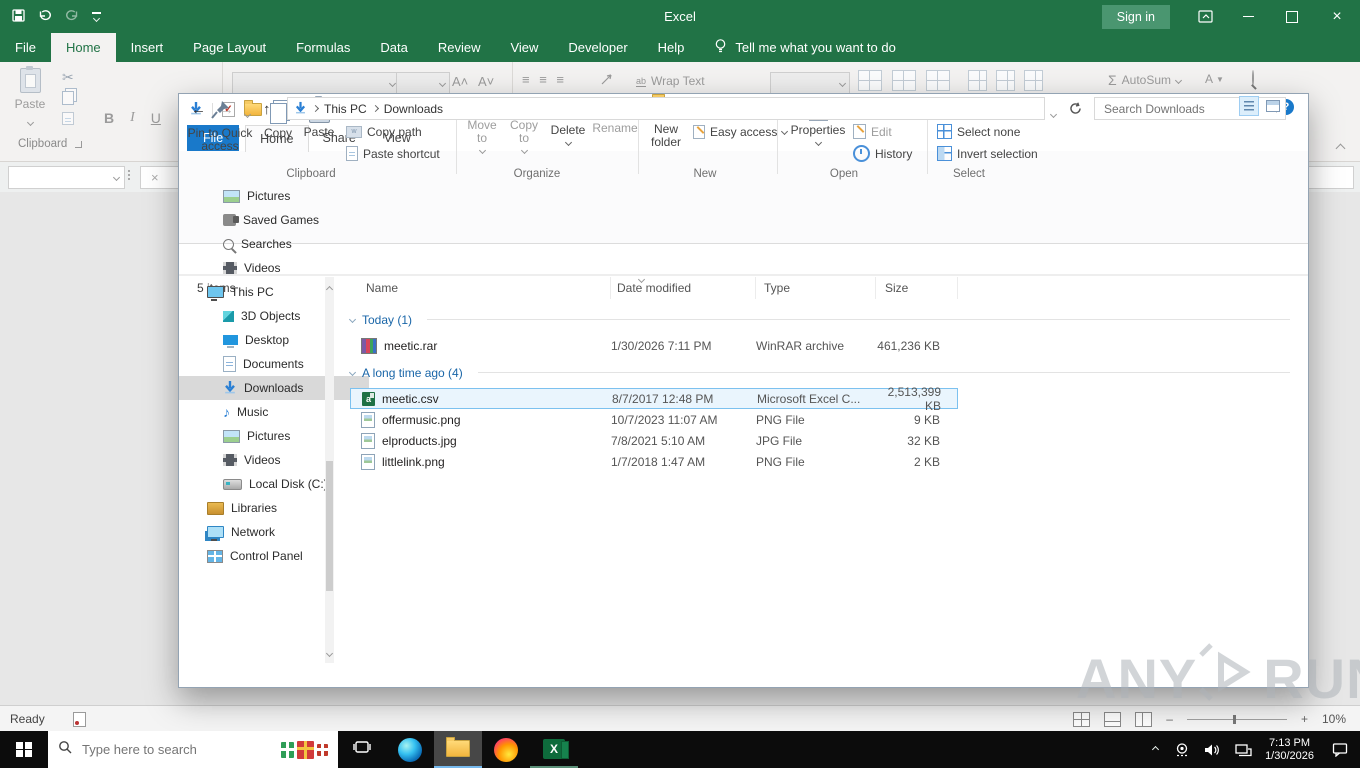 The image size is (1360, 768). Describe the element at coordinates (1082, 719) in the screenshot. I see `normal-view-icon` at that location.